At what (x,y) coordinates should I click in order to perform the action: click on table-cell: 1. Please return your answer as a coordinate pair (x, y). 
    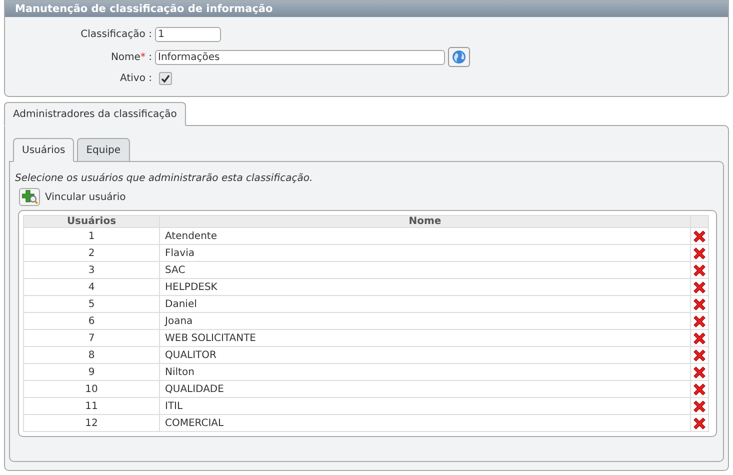
    Looking at the image, I should click on (92, 236).